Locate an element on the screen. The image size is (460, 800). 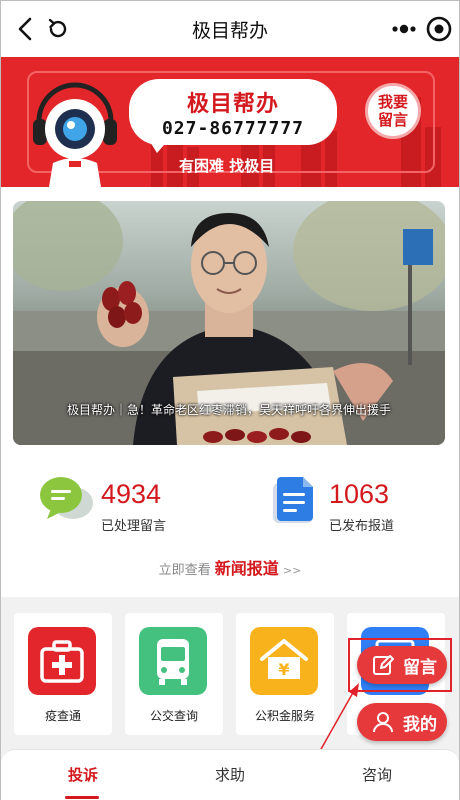
leave-message-badge: 我要 留言 is located at coordinates (393, 111).